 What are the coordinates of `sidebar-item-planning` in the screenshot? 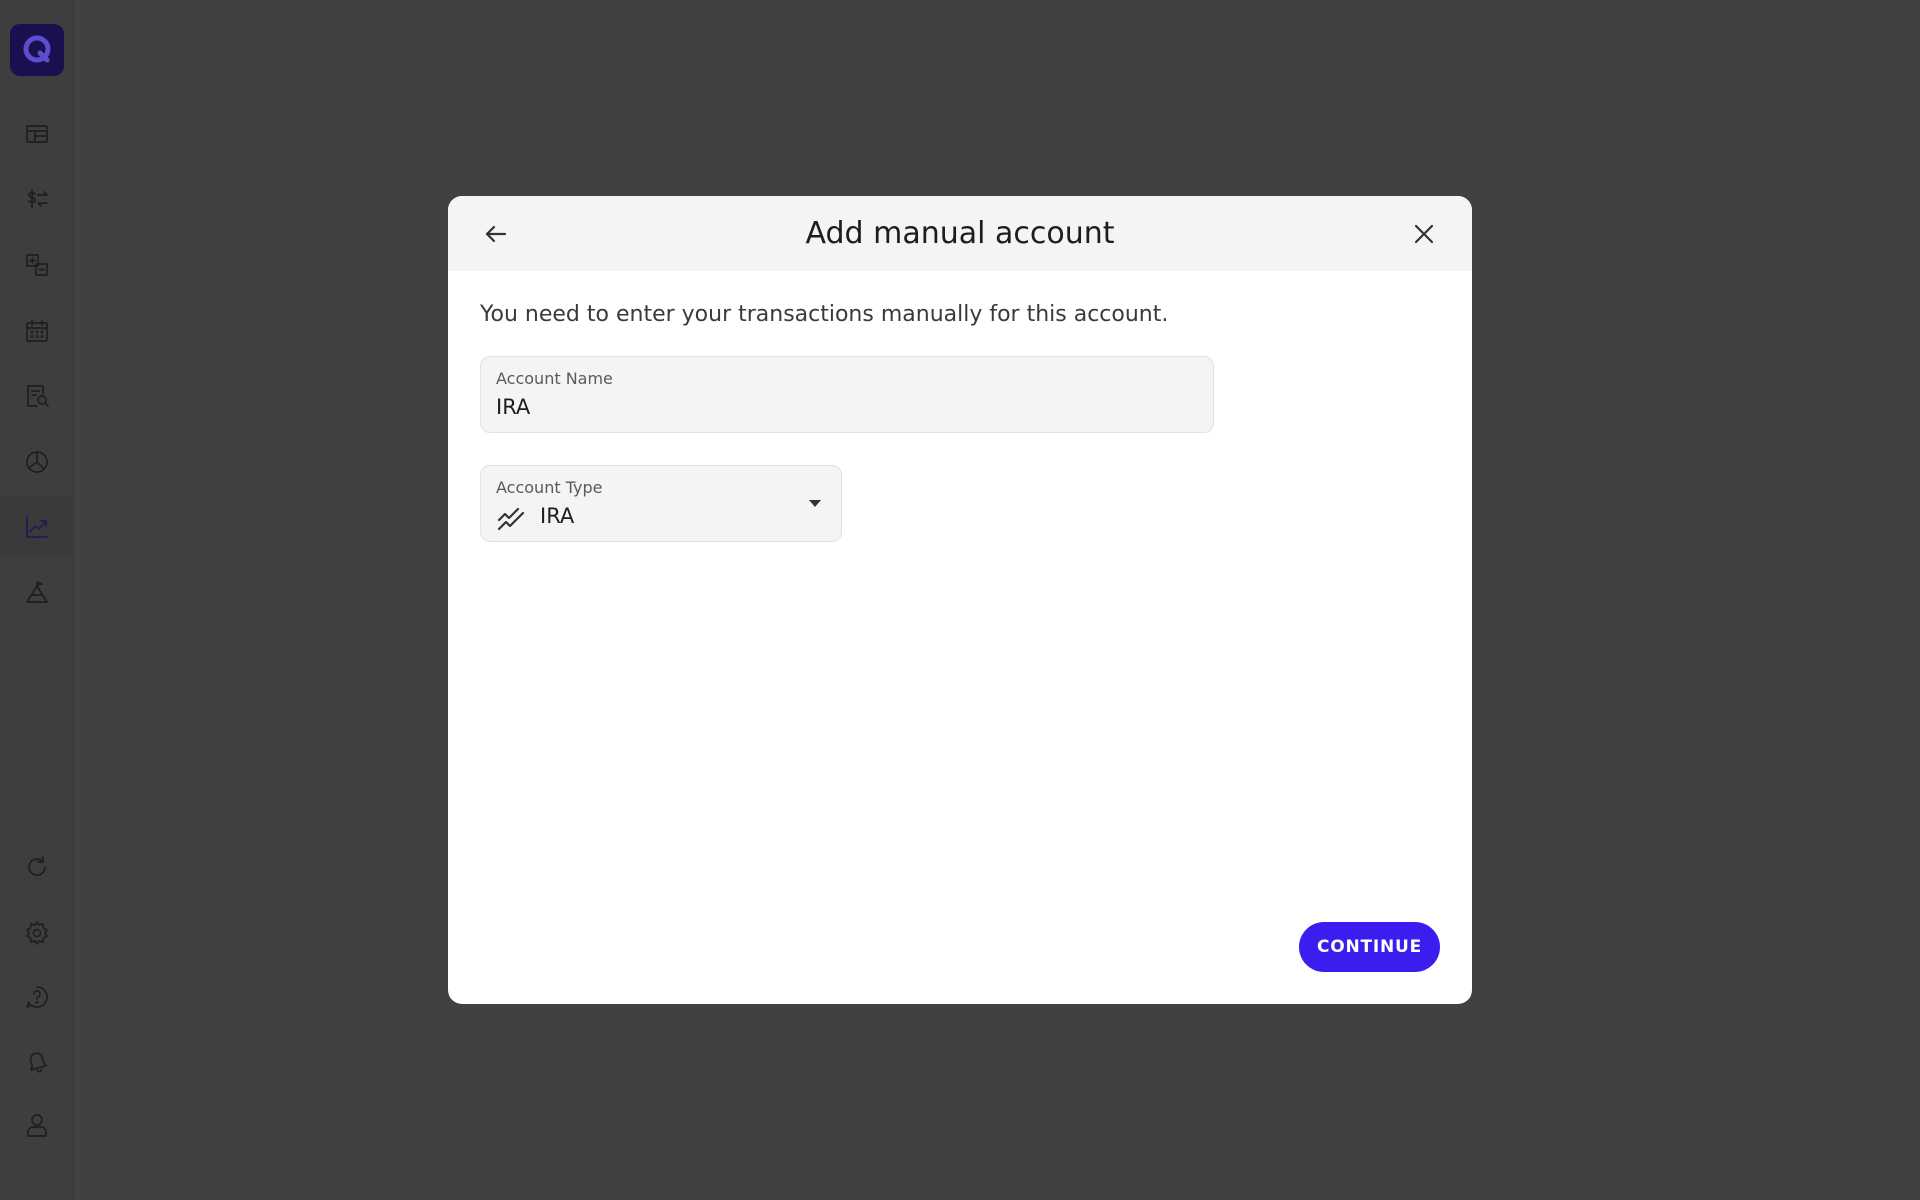 It's located at (37, 593).